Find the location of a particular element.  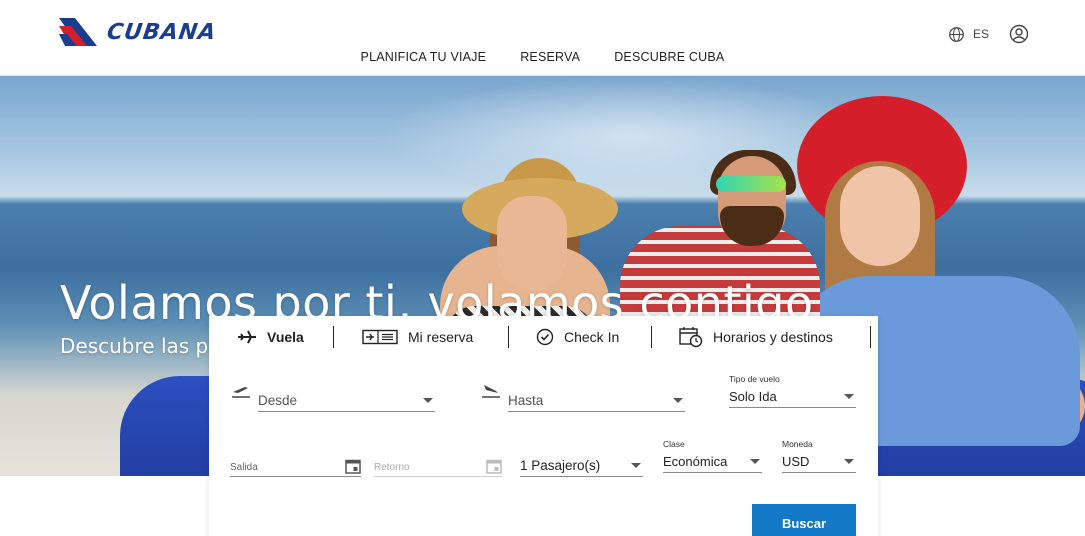

user-icon is located at coordinates (1019, 34).